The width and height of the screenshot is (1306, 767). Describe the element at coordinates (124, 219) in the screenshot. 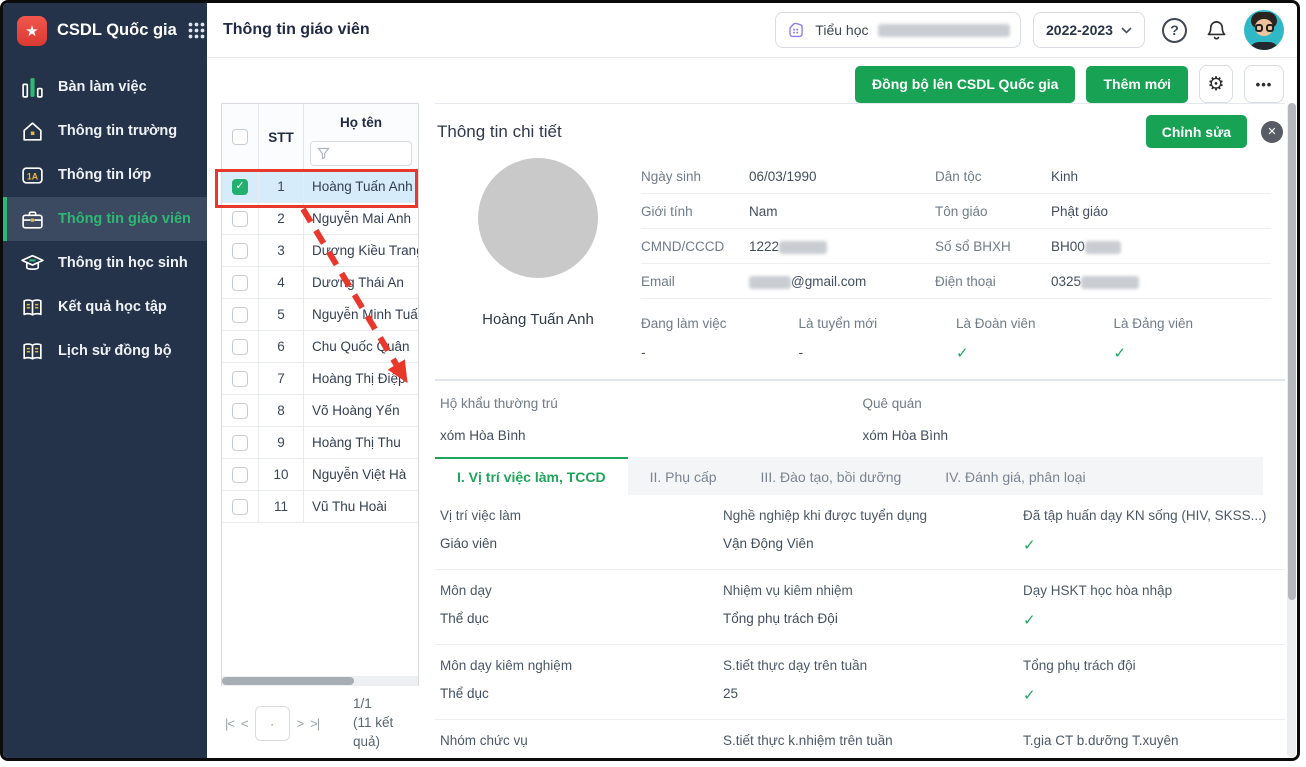

I see `sidebar-item-label: Thông tin giáo viên` at that location.